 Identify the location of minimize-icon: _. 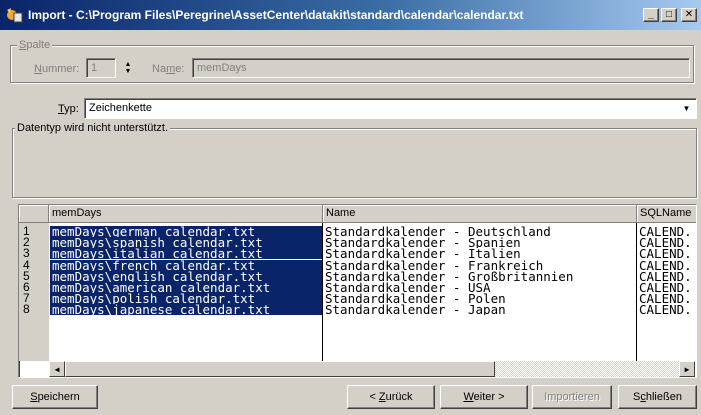
(651, 14).